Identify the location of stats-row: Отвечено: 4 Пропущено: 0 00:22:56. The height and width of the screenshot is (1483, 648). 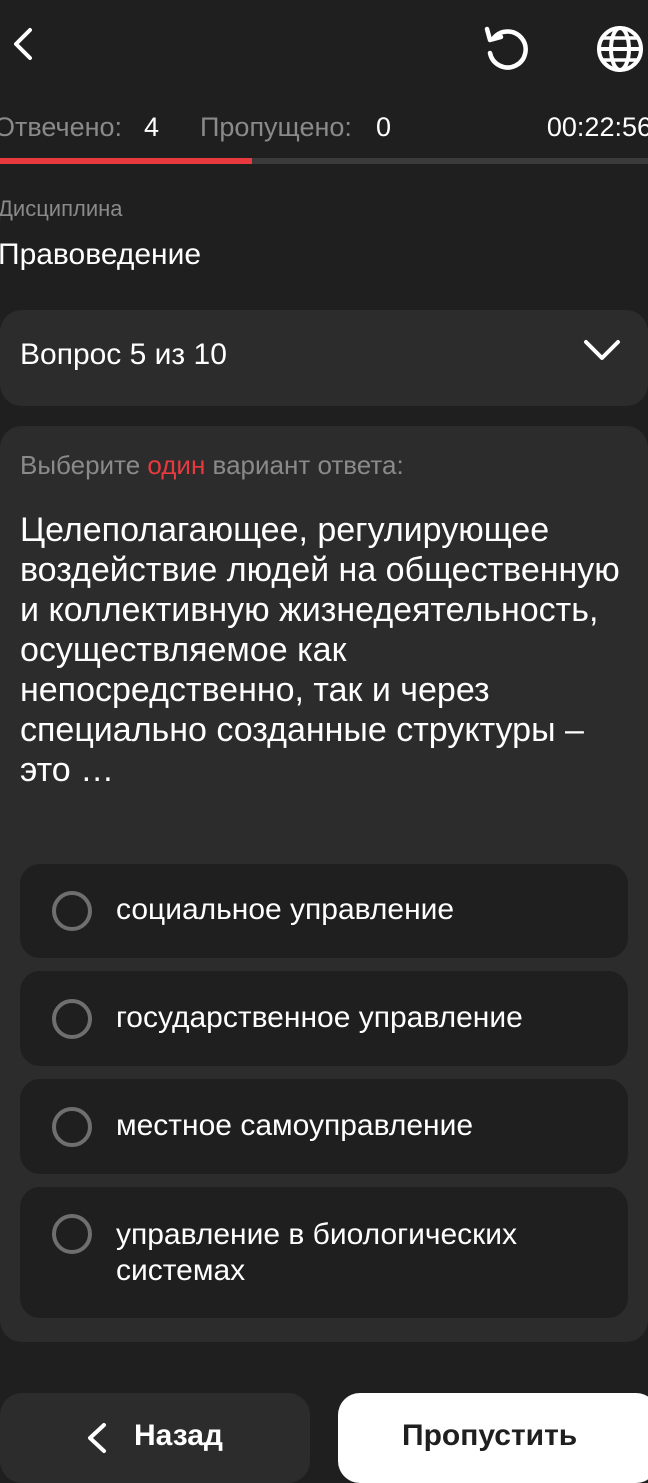
(324, 128).